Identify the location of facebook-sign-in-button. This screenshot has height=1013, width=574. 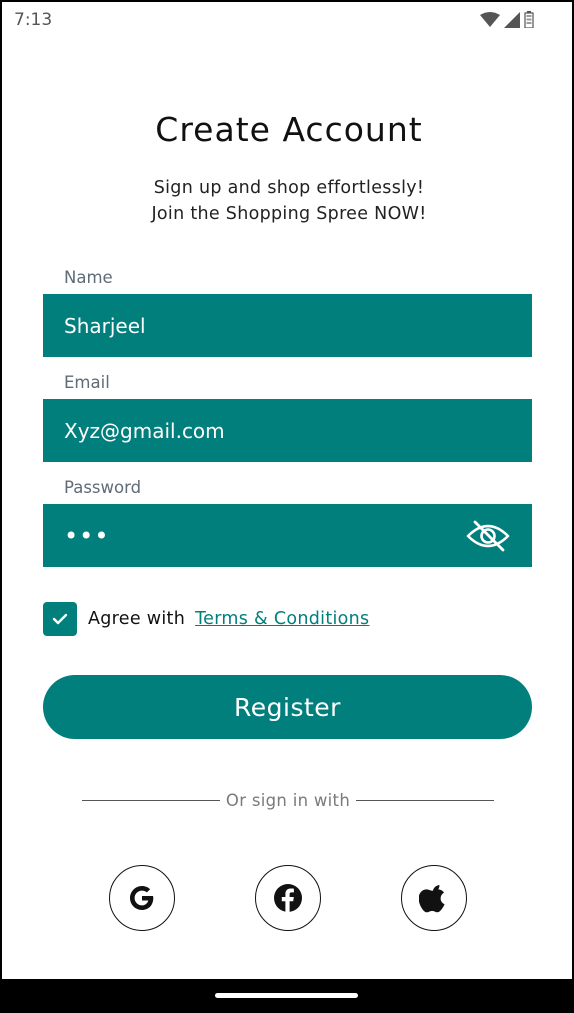
(288, 898).